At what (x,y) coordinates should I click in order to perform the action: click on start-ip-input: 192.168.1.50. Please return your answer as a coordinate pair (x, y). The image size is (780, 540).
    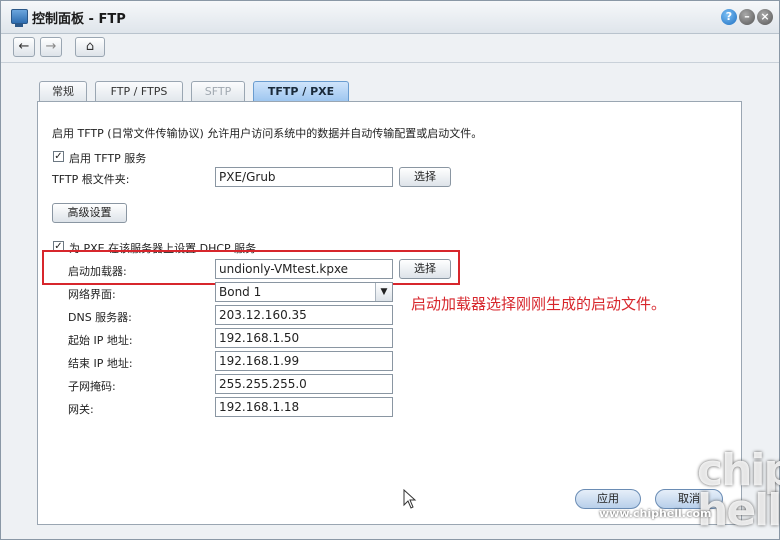
    Looking at the image, I should click on (304, 338).